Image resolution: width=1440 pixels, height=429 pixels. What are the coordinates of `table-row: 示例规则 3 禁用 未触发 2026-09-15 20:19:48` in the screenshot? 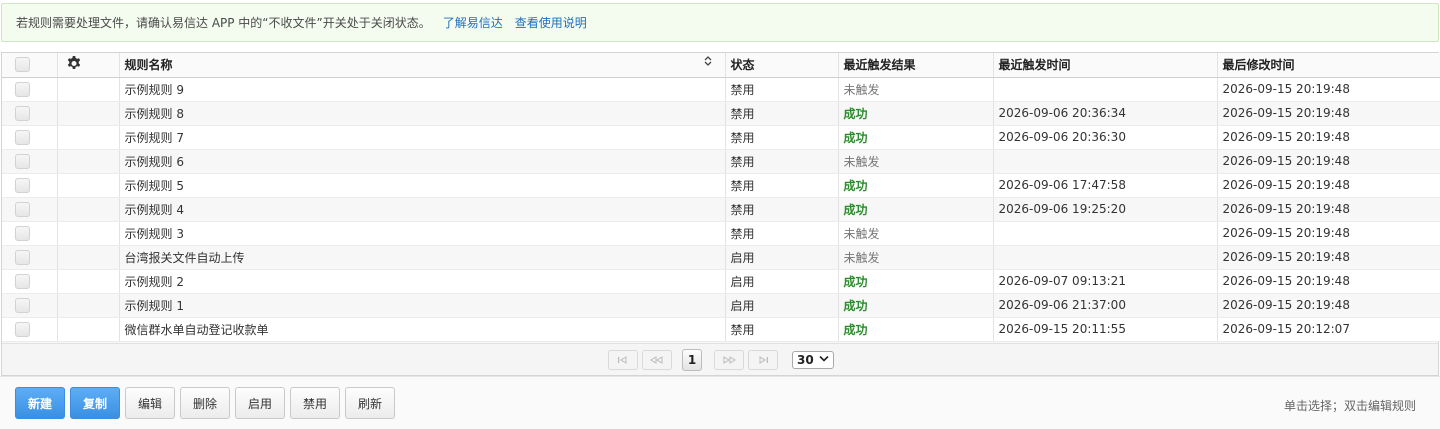 It's located at (721, 233).